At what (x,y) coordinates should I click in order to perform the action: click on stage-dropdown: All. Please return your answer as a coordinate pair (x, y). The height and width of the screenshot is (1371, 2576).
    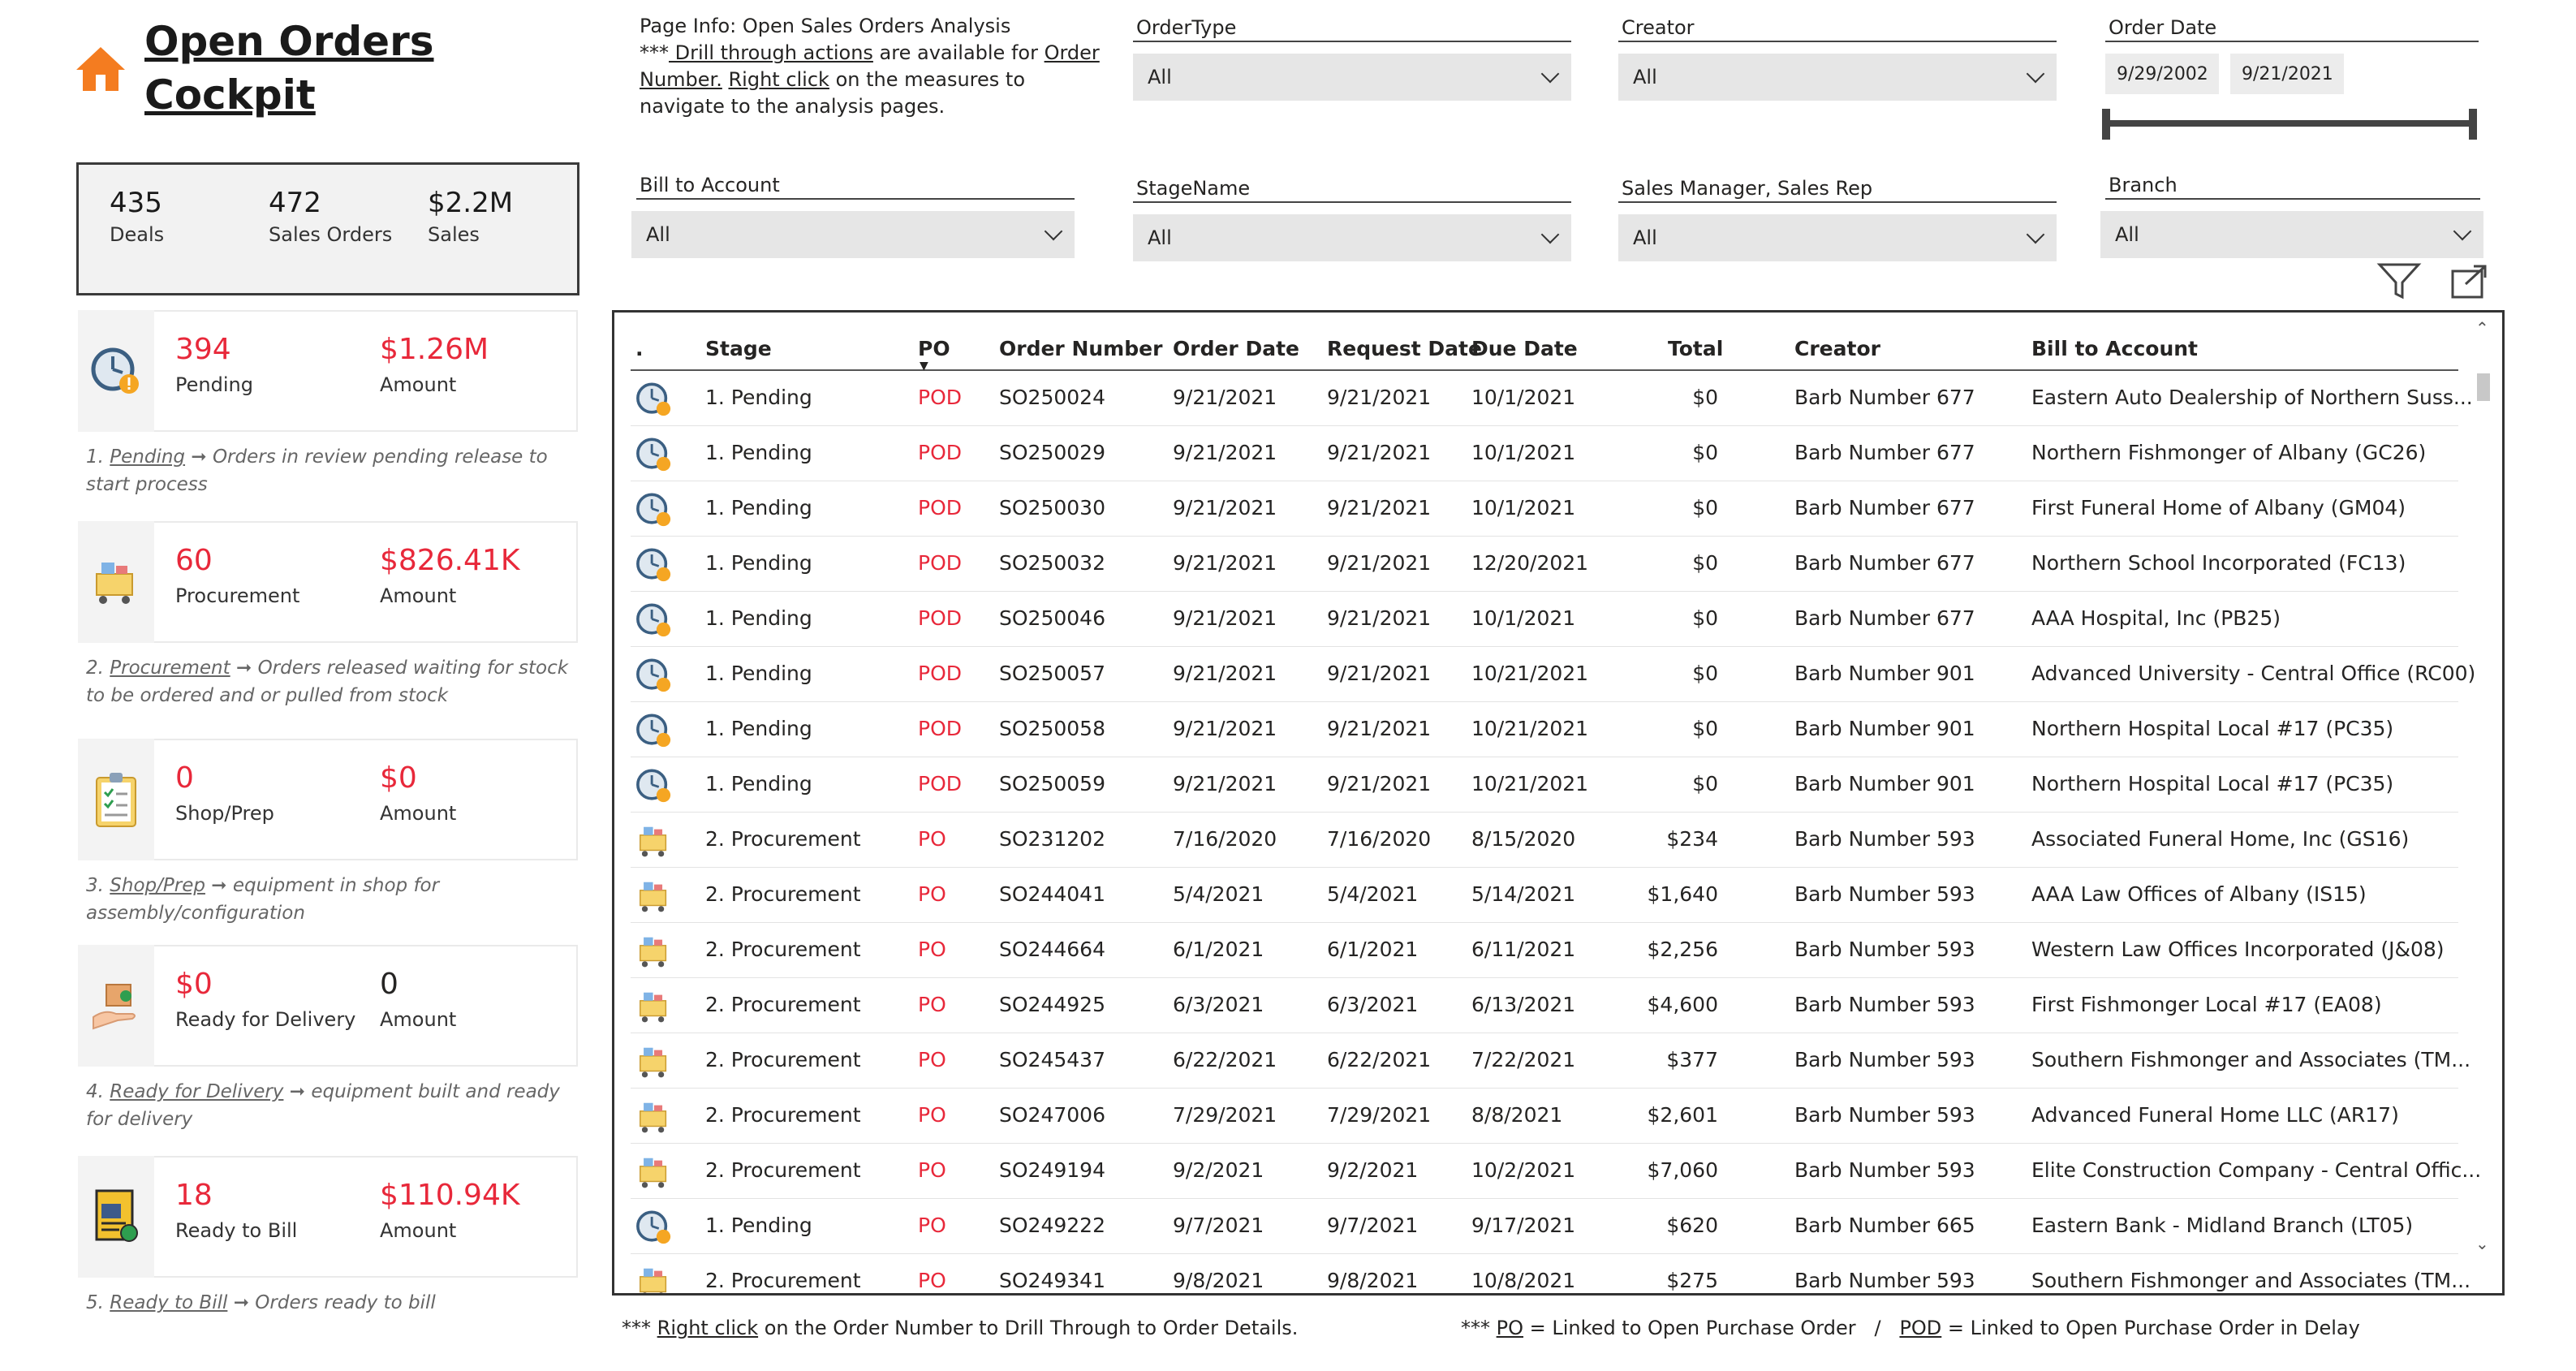
    Looking at the image, I should click on (1352, 238).